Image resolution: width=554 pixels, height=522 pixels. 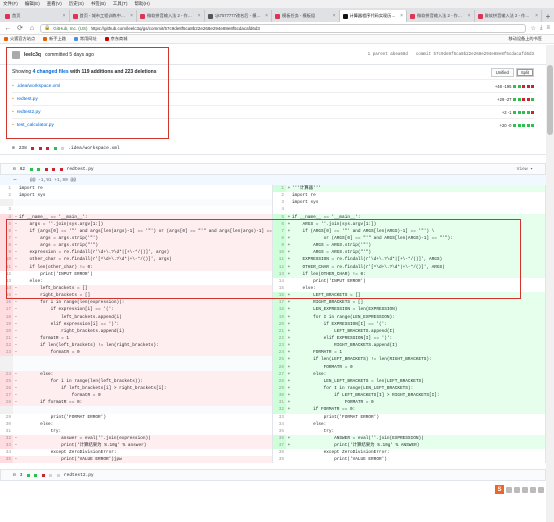 What do you see at coordinates (32, 55) in the screenshot?
I see `commit-author: leelc3q` at bounding box center [32, 55].